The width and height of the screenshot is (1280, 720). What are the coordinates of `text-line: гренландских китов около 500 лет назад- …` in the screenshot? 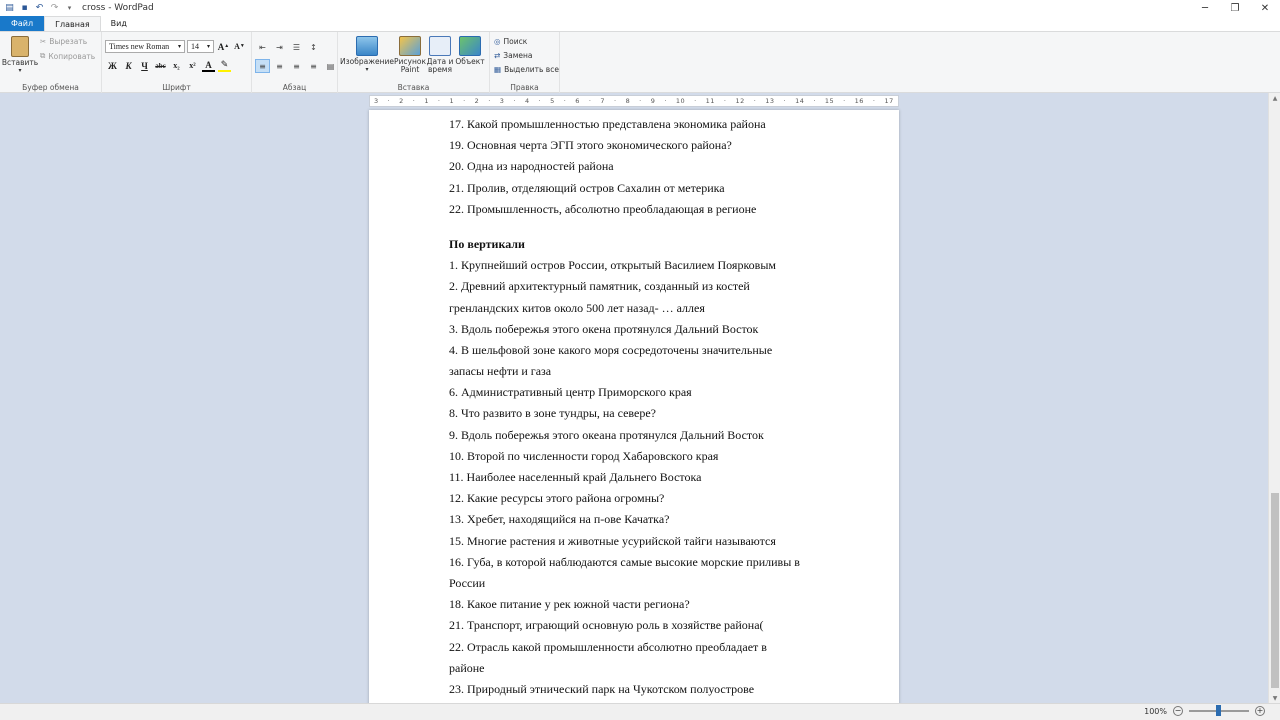 It's located at (639, 308).